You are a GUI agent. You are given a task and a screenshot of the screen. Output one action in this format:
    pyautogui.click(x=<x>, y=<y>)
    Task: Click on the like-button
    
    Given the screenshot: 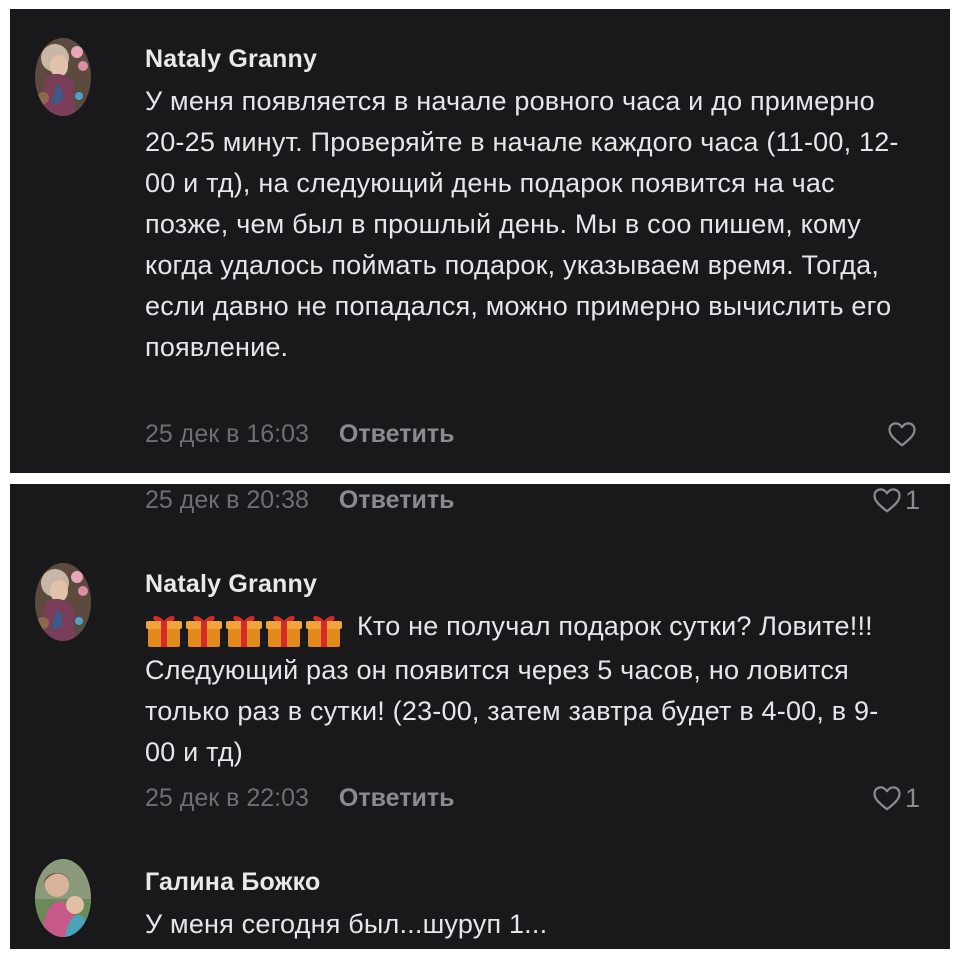 What is the action you would take?
    pyautogui.click(x=903, y=434)
    